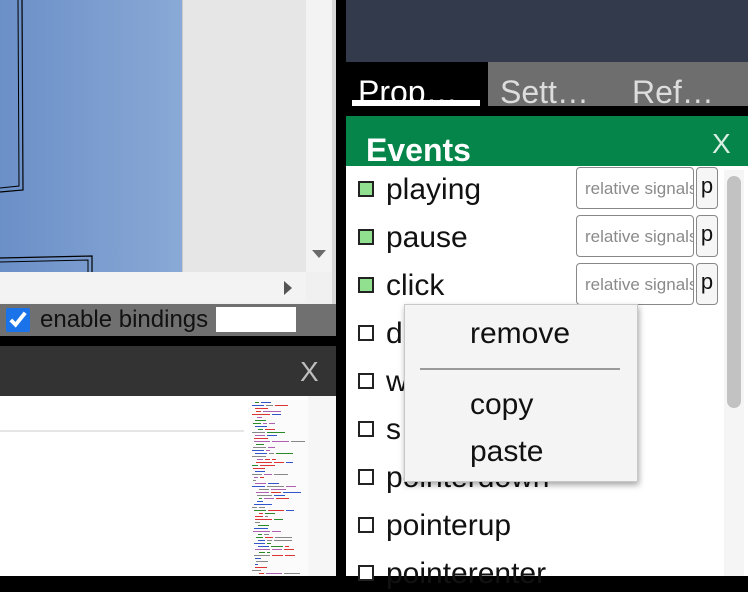 This screenshot has width=748, height=592. I want to click on event-label-pause: pause, so click(427, 238).